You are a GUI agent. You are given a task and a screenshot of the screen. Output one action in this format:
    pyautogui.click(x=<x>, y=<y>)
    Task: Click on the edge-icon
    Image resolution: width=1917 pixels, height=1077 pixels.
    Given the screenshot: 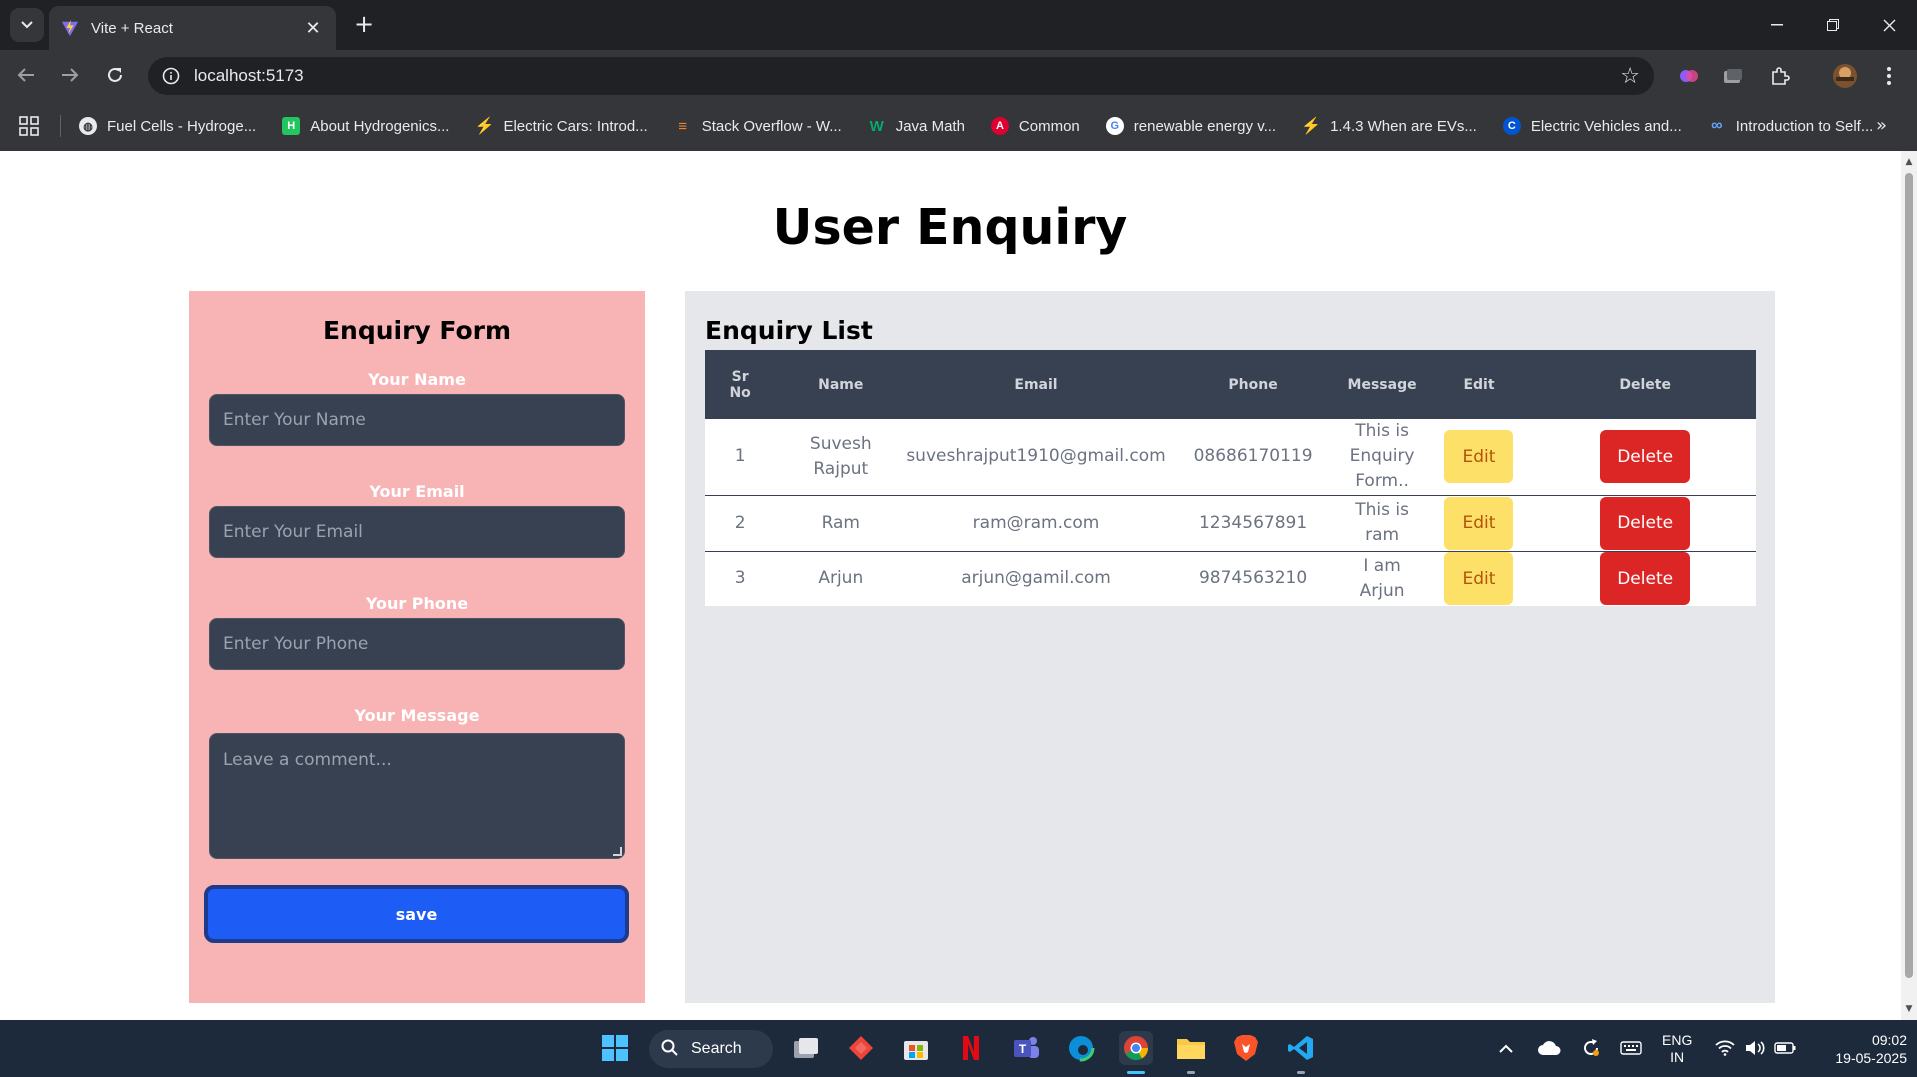 What is the action you would take?
    pyautogui.click(x=1081, y=1048)
    